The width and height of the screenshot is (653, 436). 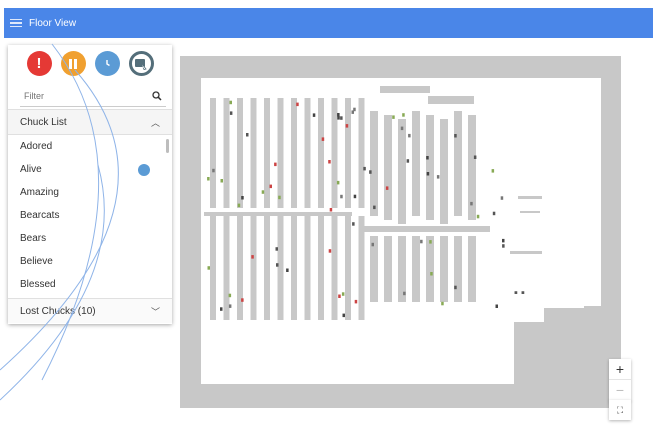 I want to click on list-item: Bearcats, so click(x=90, y=215).